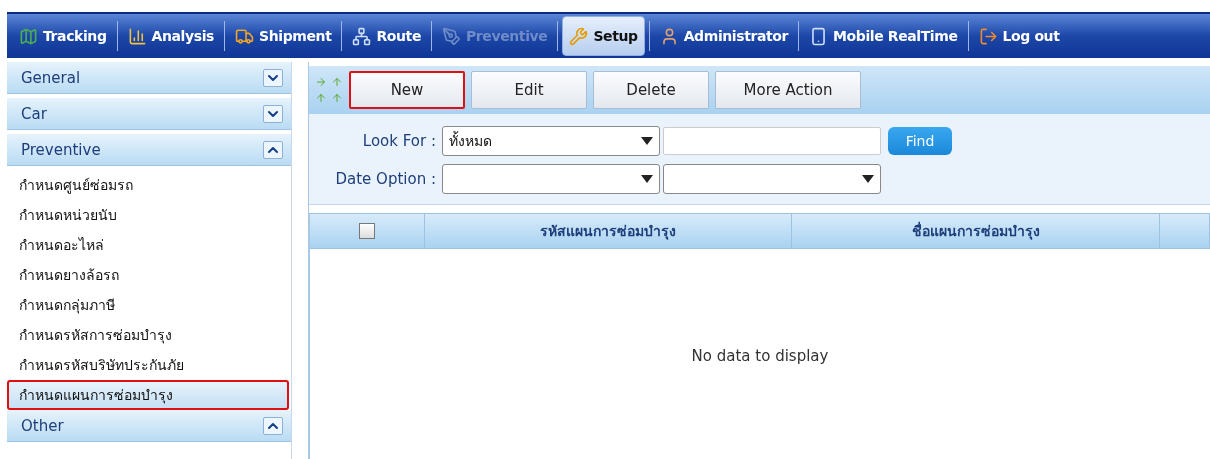 This screenshot has width=1210, height=459. I want to click on map-icon, so click(28, 36).